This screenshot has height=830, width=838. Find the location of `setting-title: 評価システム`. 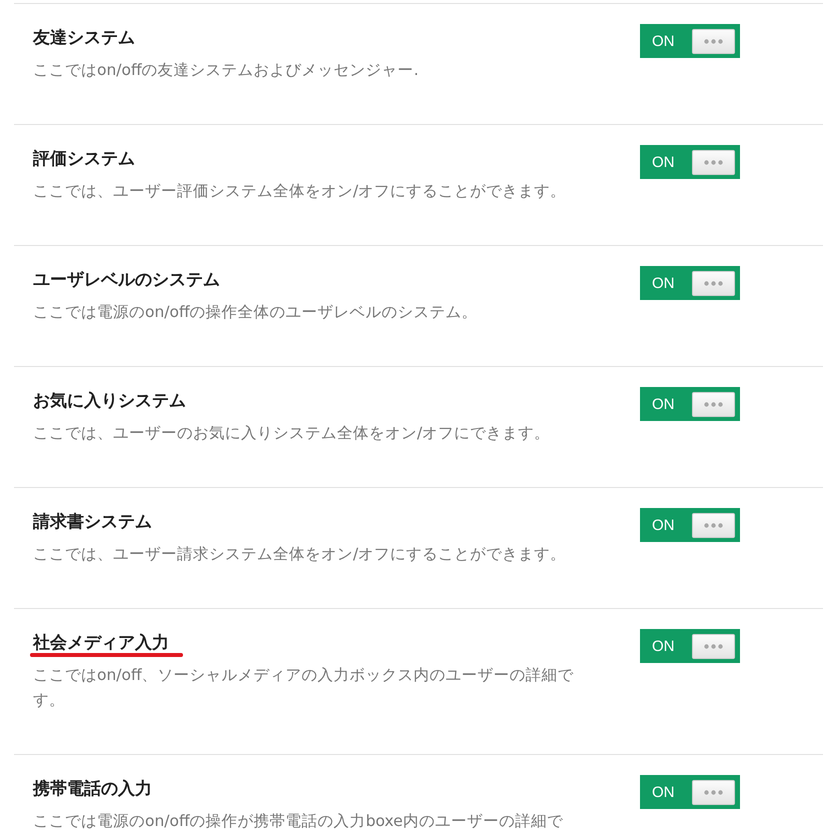

setting-title: 評価システム is located at coordinates (84, 159).